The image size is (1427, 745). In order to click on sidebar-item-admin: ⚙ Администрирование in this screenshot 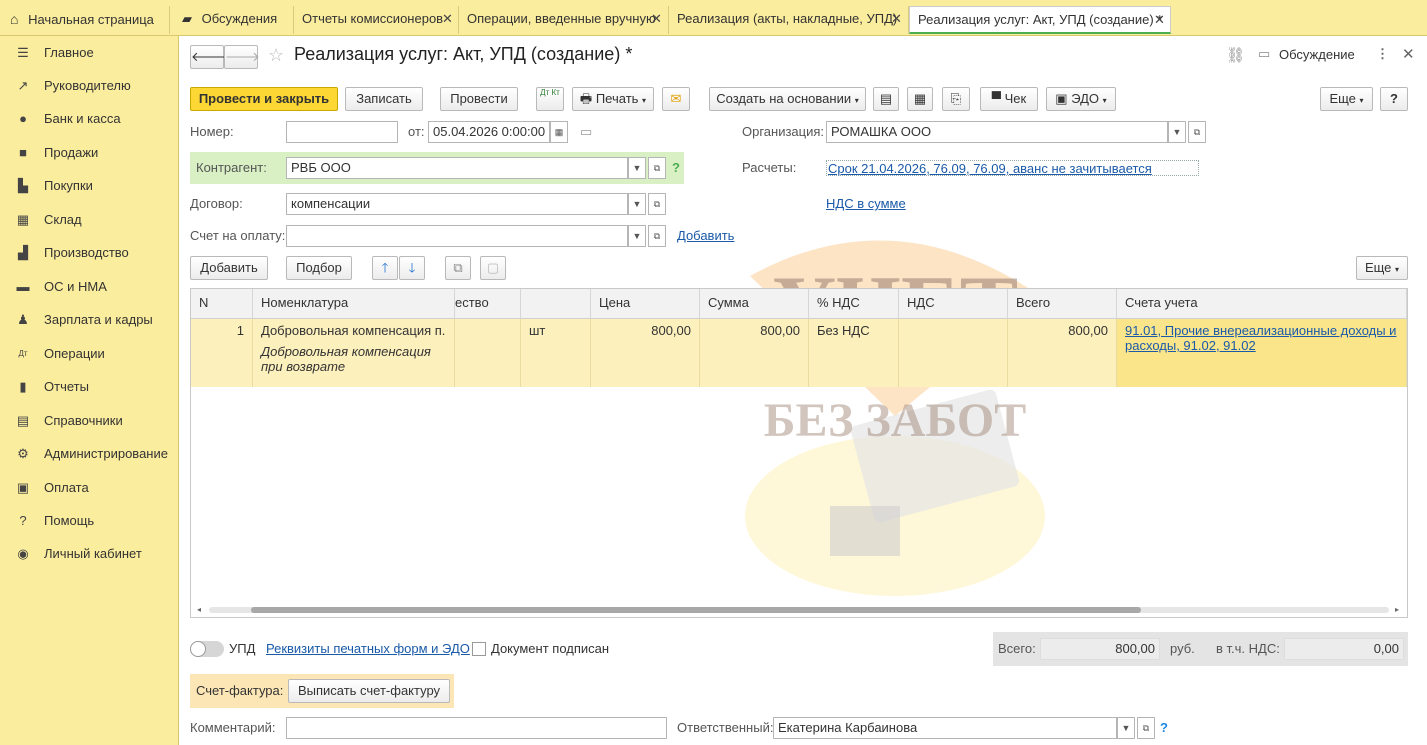, I will do `click(89, 454)`.